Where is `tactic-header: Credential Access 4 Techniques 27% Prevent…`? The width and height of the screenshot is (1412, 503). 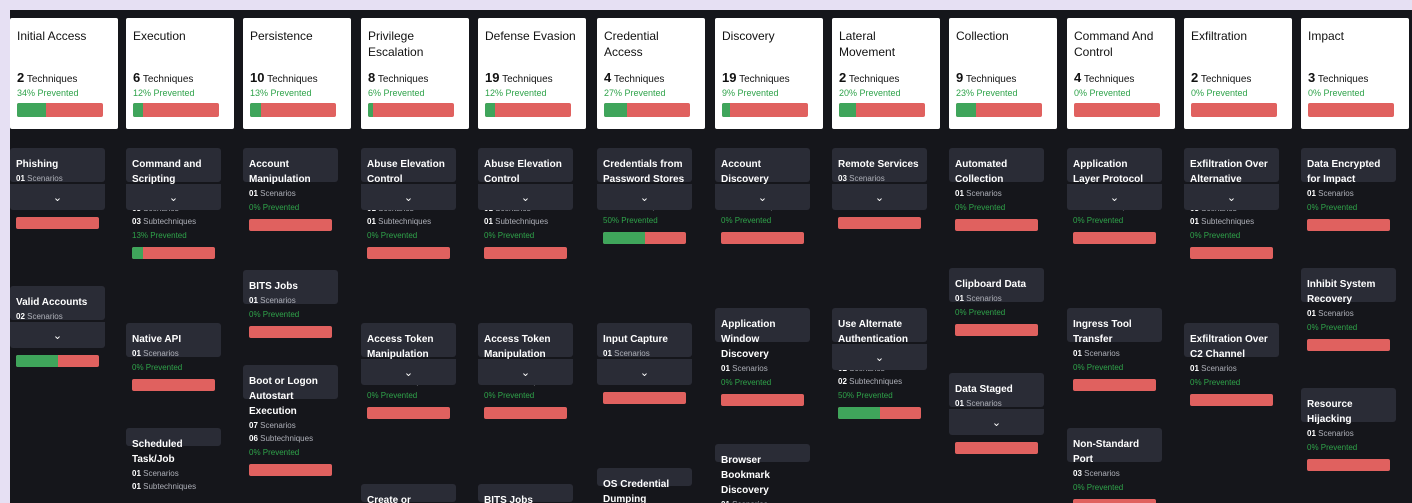 tactic-header: Credential Access 4 Techniques 27% Prevent… is located at coordinates (651, 73).